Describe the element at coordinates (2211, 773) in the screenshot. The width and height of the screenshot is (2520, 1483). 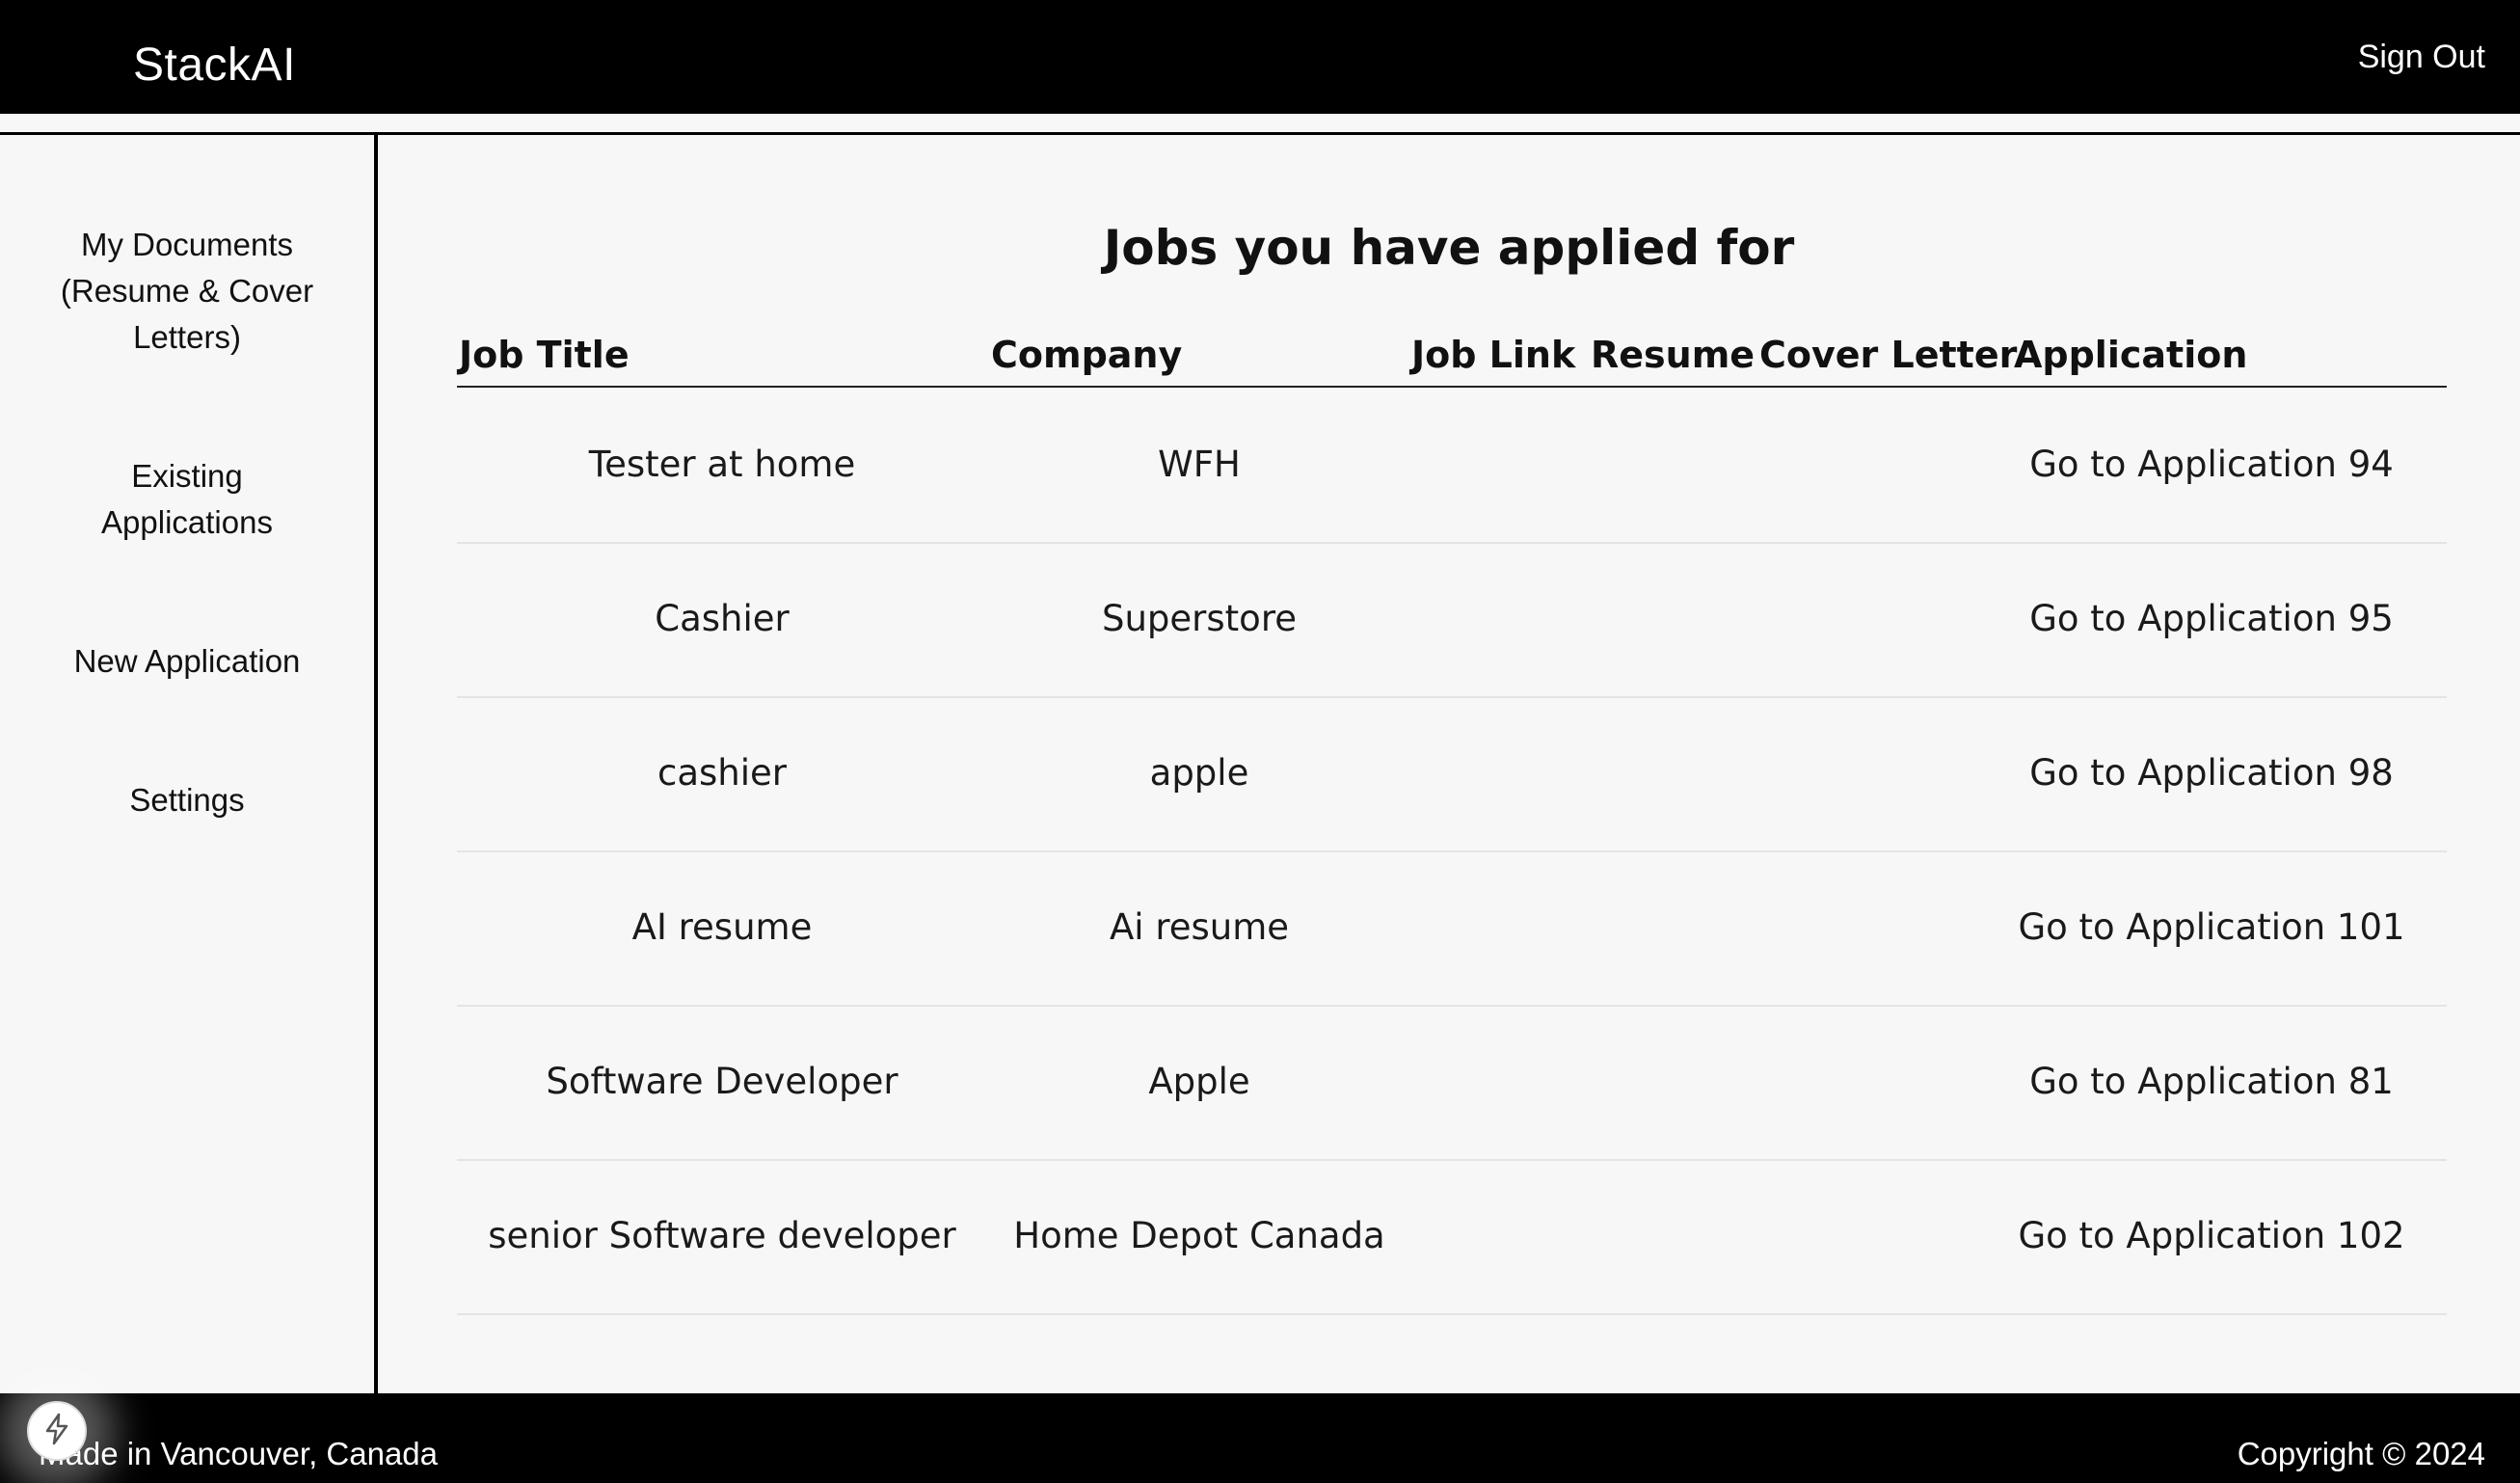
I see `go-to-application-link: Go to Application 98` at that location.